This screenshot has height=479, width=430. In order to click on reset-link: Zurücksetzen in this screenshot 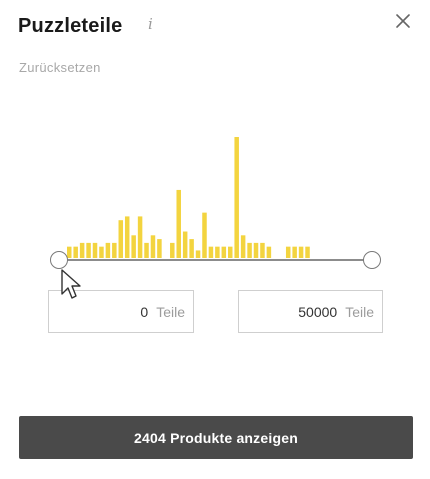, I will do `click(60, 68)`.